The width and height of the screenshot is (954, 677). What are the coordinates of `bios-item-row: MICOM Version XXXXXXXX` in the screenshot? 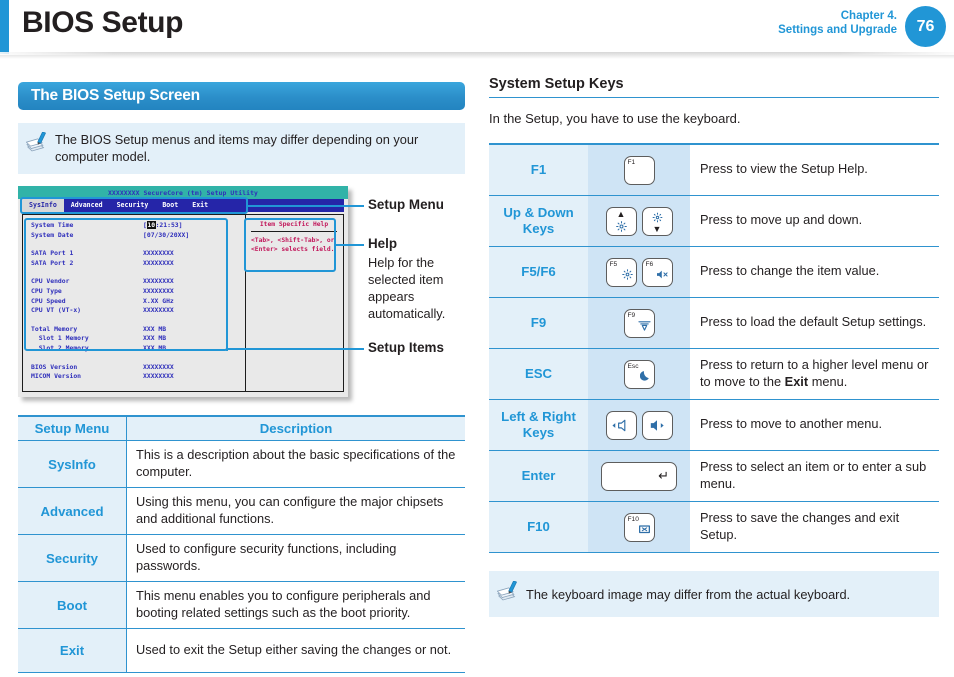 It's located at (131, 377).